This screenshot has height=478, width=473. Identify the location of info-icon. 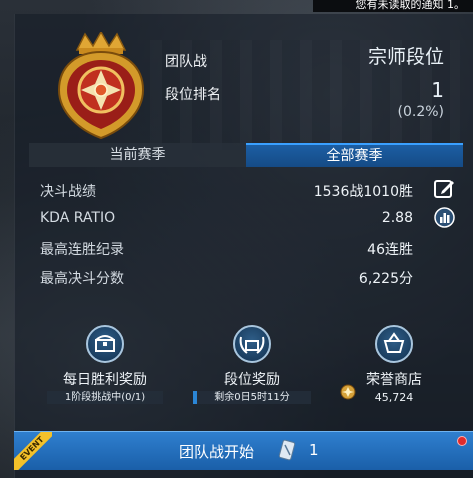
(444, 217).